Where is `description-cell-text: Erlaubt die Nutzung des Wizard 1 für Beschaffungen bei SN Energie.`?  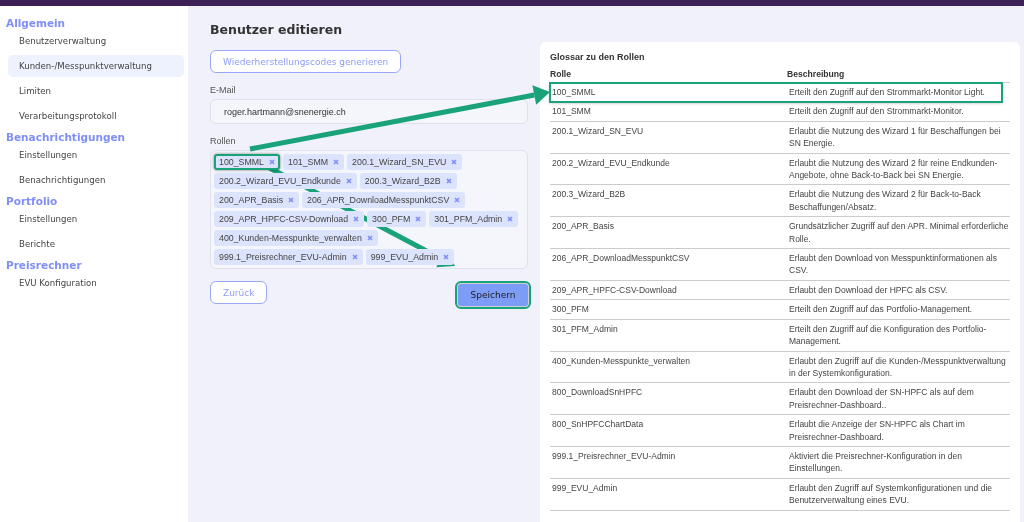
description-cell-text: Erlaubt die Nutzung des Wizard 1 für Beschaffungen bei SN Energie. is located at coordinates (895, 137).